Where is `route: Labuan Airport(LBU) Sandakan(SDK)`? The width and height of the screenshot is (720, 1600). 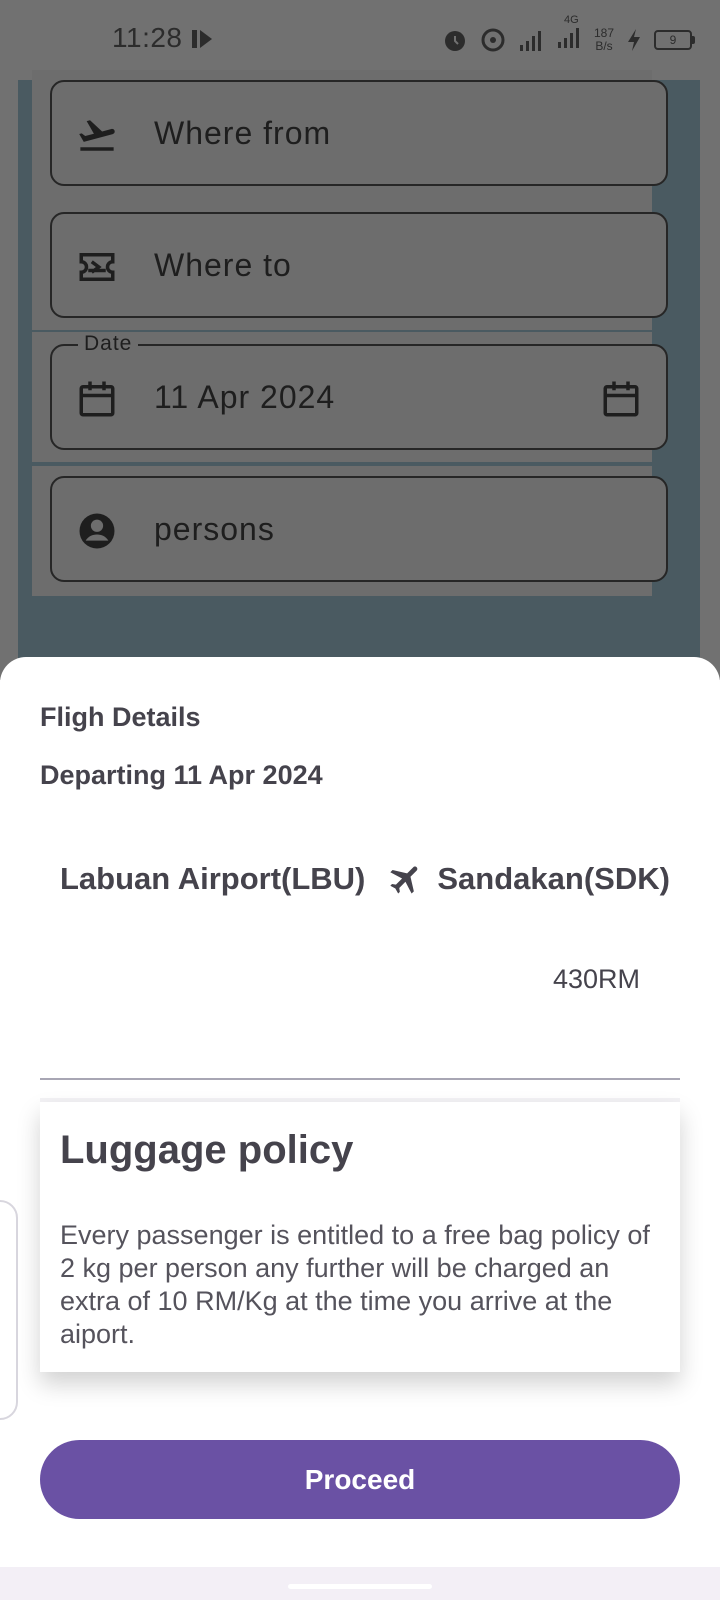 route: Labuan Airport(LBU) Sandakan(SDK) is located at coordinates (370, 879).